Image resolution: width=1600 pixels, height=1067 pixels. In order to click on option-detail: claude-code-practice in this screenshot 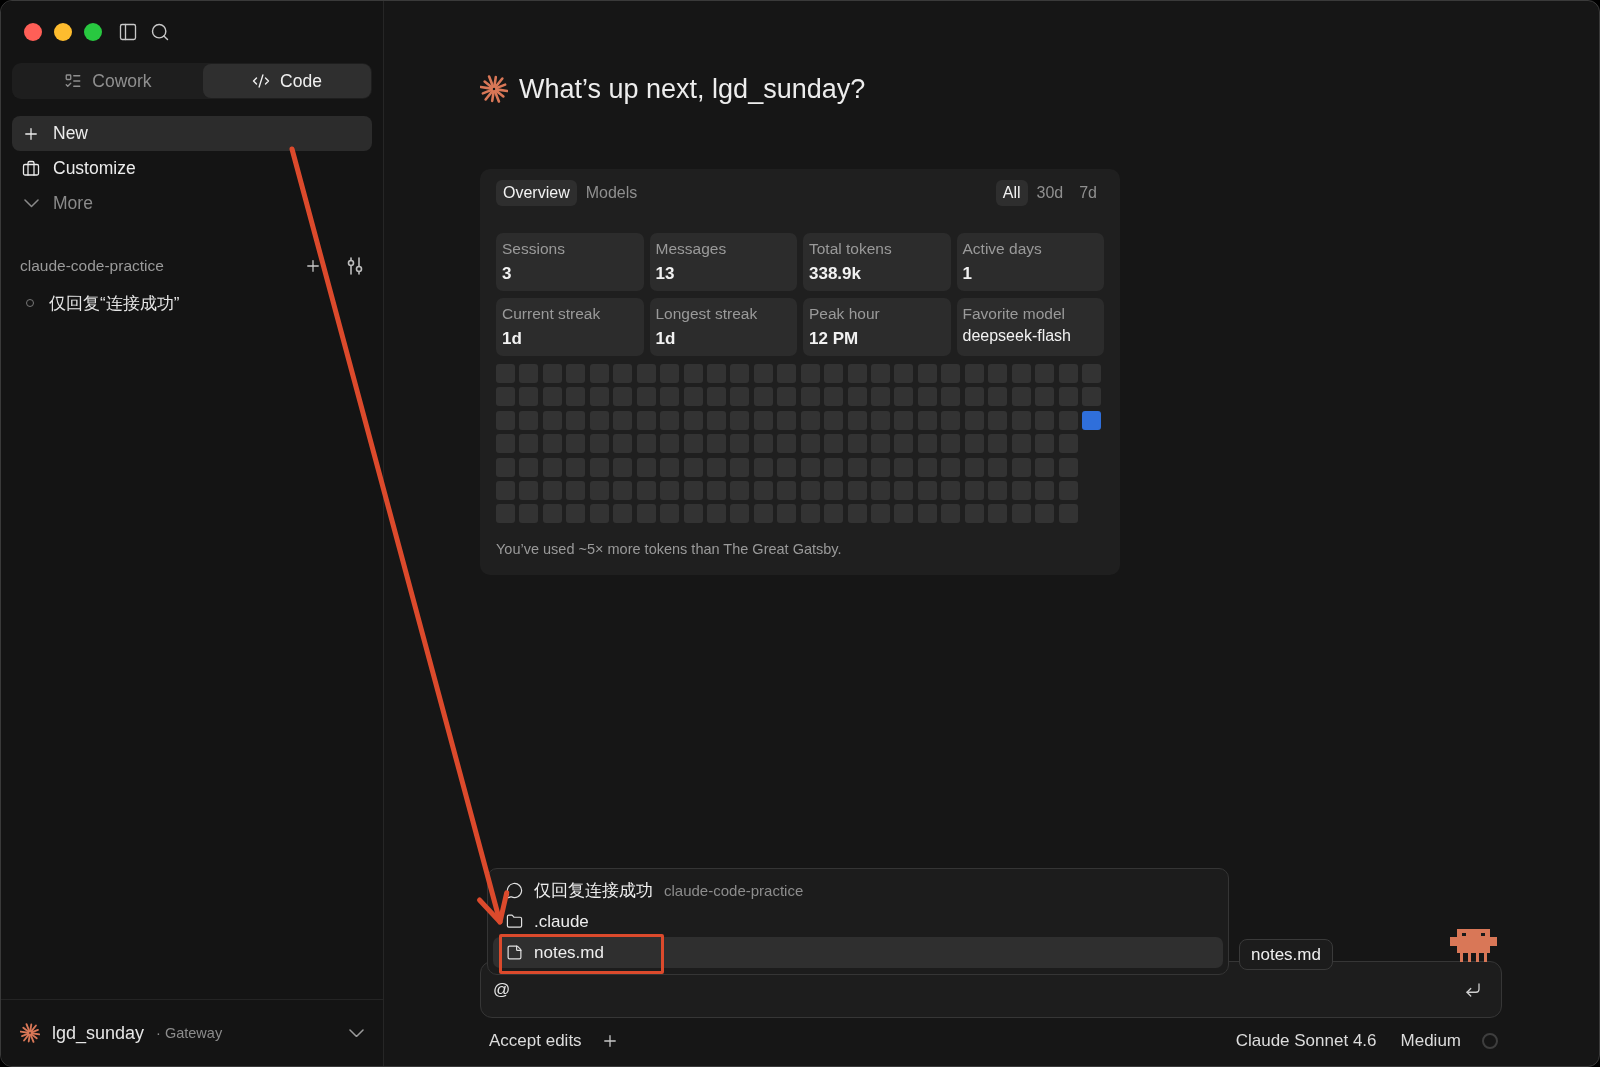, I will do `click(734, 890)`.